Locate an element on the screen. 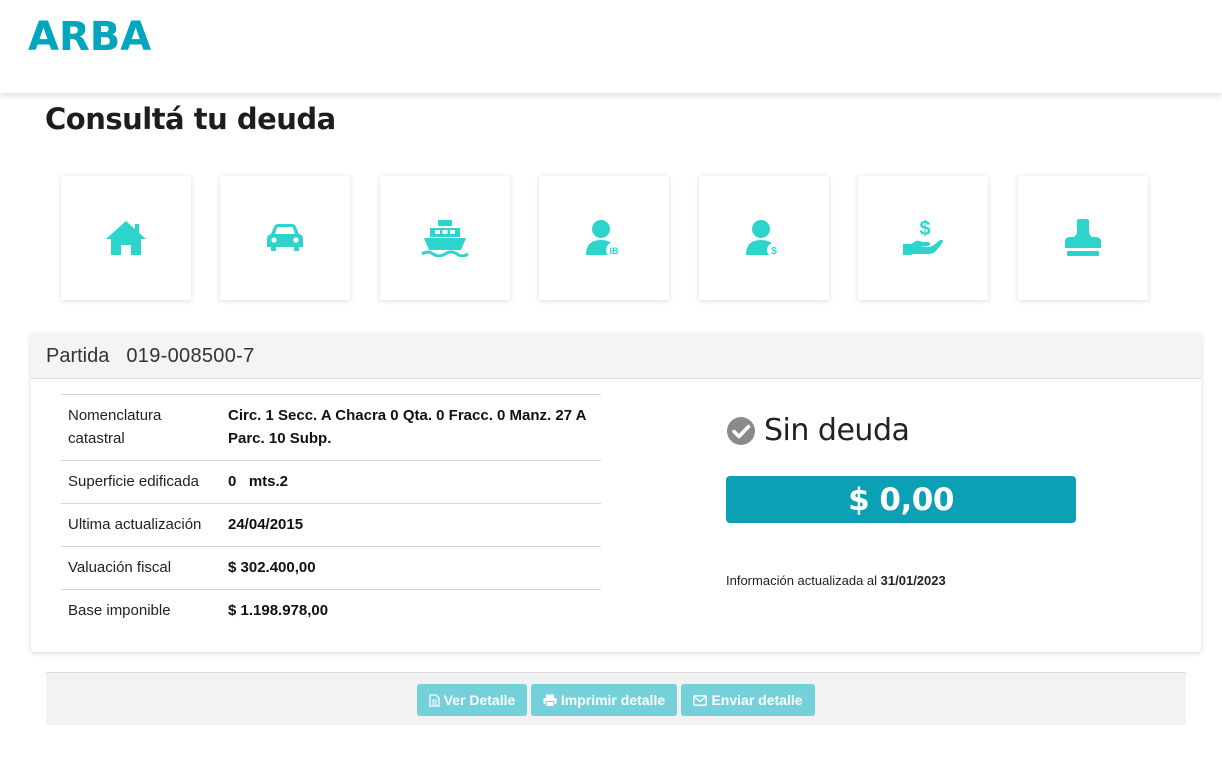 The image size is (1222, 762). top-header: ARBA is located at coordinates (611, 46).